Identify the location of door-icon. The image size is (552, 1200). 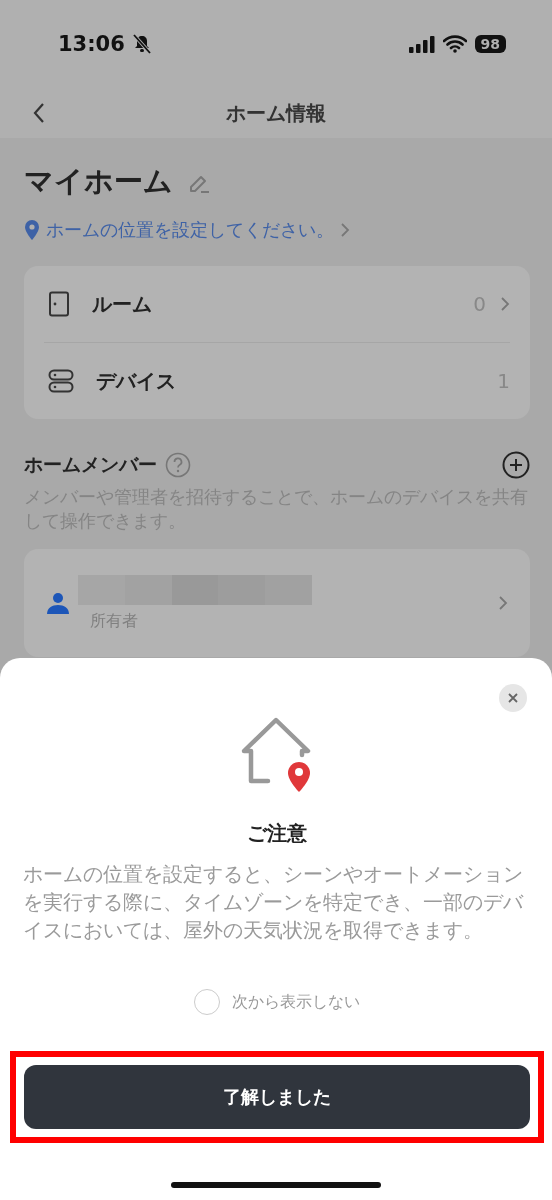
(59, 304).